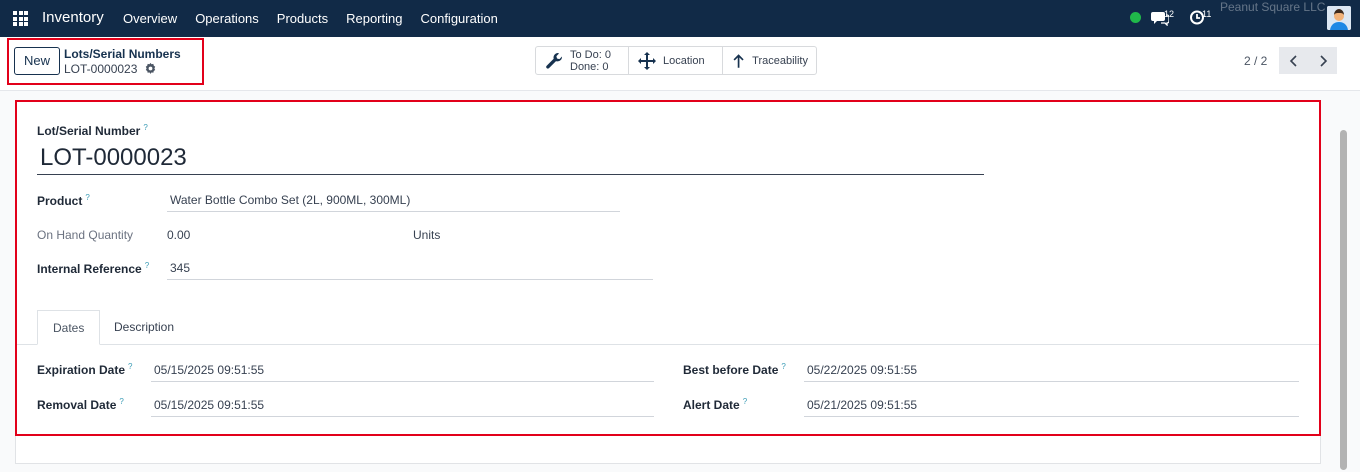 The width and height of the screenshot is (1360, 472). I want to click on pager-next-button, so click(1322, 60).